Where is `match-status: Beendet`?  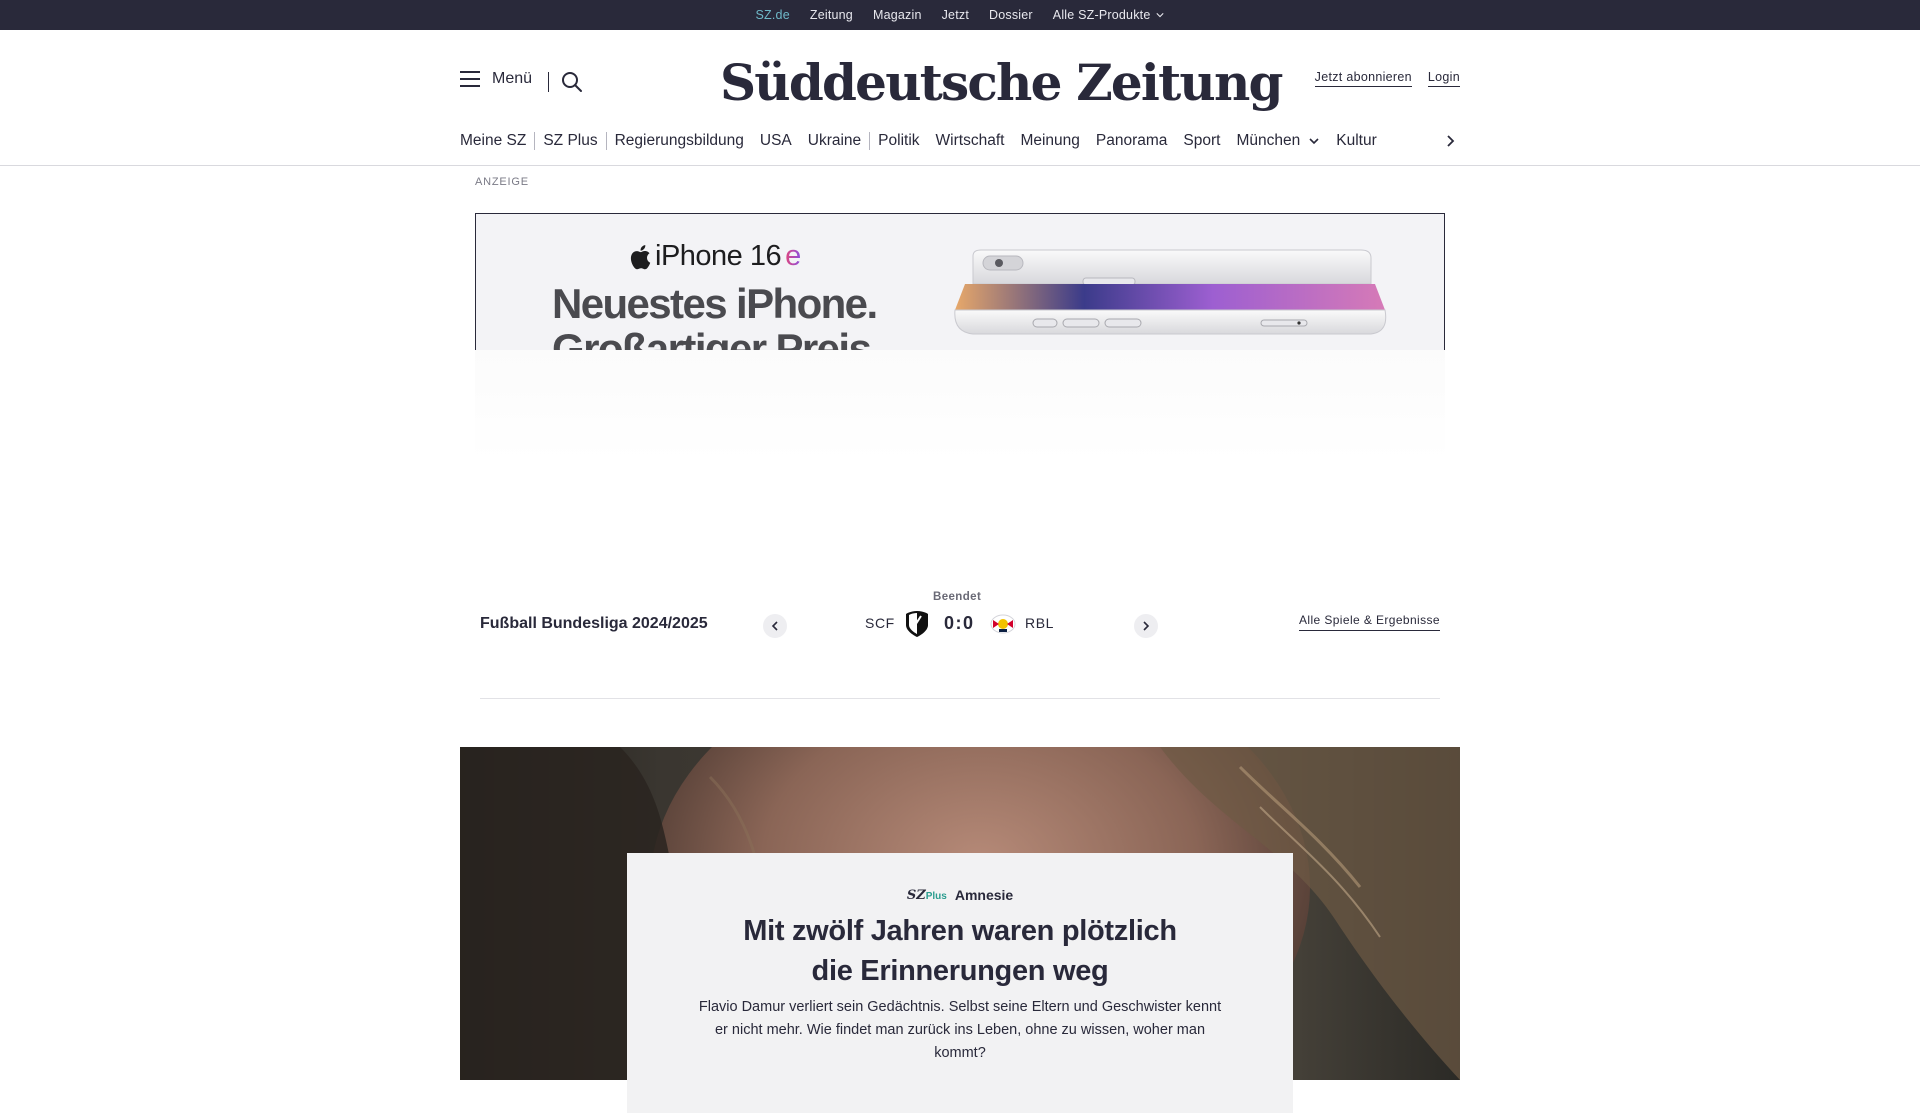
match-status: Beendet is located at coordinates (957, 597).